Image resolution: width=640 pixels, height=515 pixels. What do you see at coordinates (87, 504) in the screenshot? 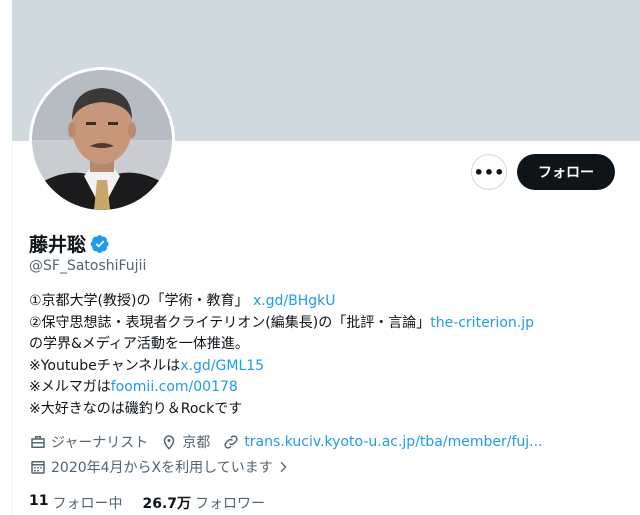
I see `following-label: フォロー中` at bounding box center [87, 504].